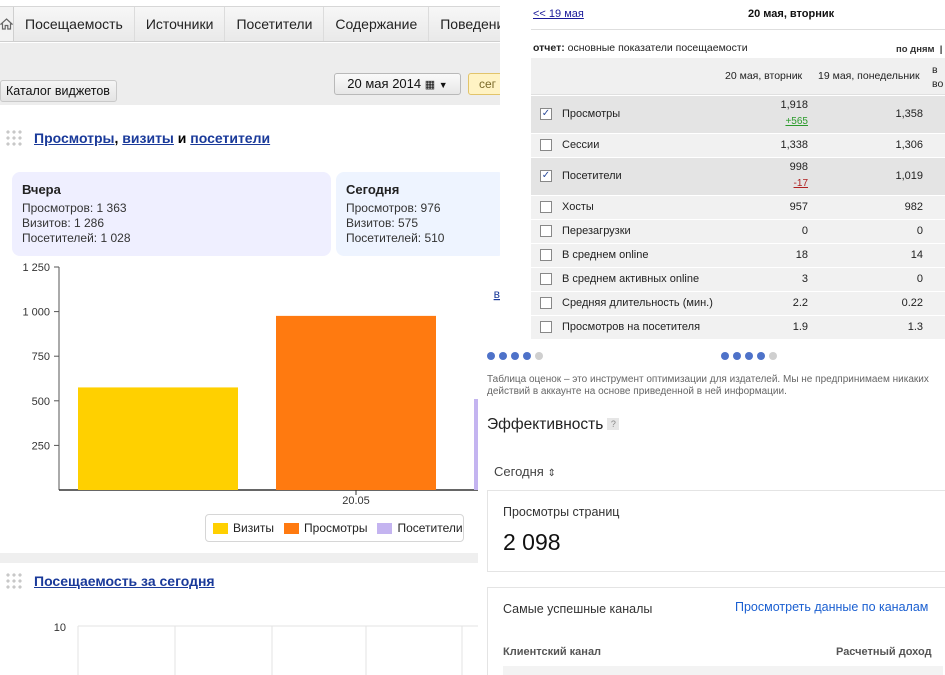  Describe the element at coordinates (796, 121) in the screenshot. I see `metric-delta: +565` at that location.